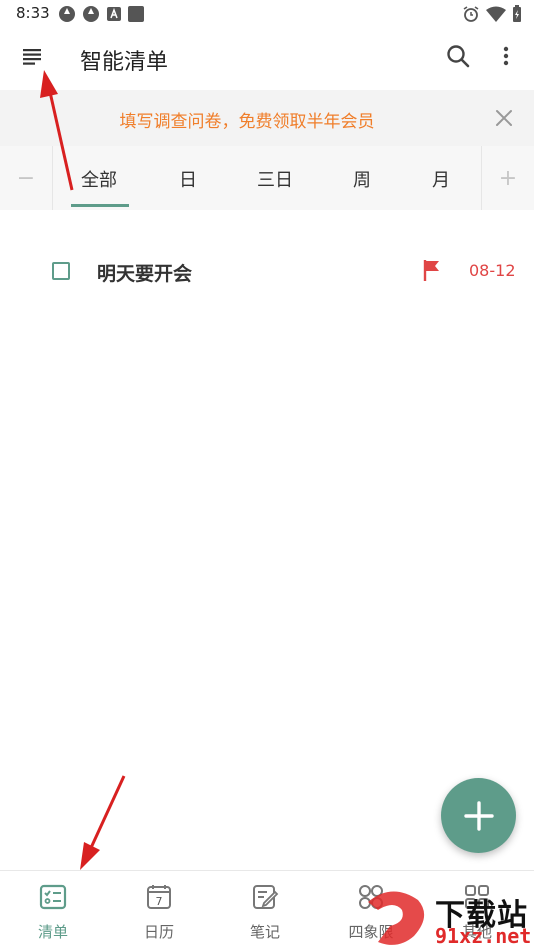 The width and height of the screenshot is (534, 951). I want to click on nav-label-notes: 笔记, so click(264, 932).